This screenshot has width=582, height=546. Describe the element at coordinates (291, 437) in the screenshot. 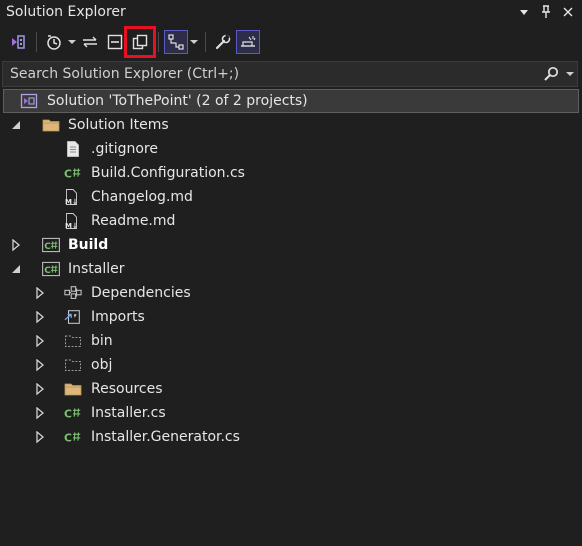

I see `tree-item: C Installer.Generator.cs` at that location.